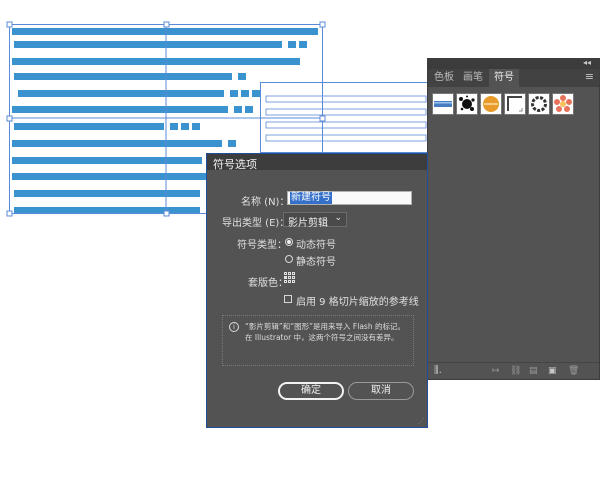 The height and width of the screenshot is (480, 600). Describe the element at coordinates (308, 223) in the screenshot. I see `export-type-value: 影片剪辑` at that location.